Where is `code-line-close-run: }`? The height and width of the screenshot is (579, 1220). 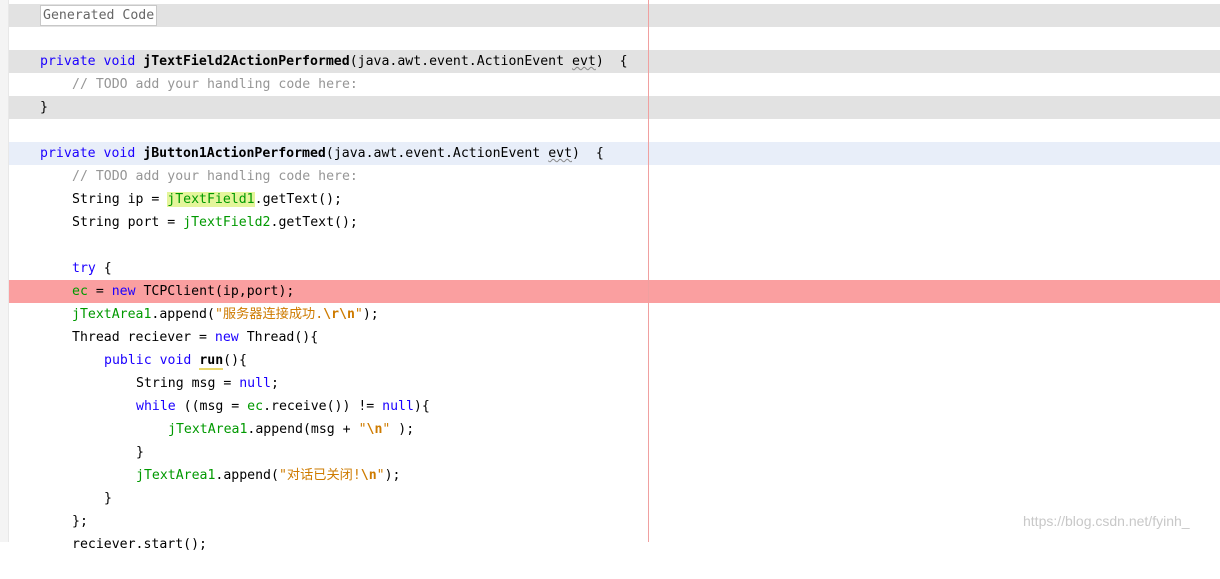
code-line-close-run: } is located at coordinates (614, 498).